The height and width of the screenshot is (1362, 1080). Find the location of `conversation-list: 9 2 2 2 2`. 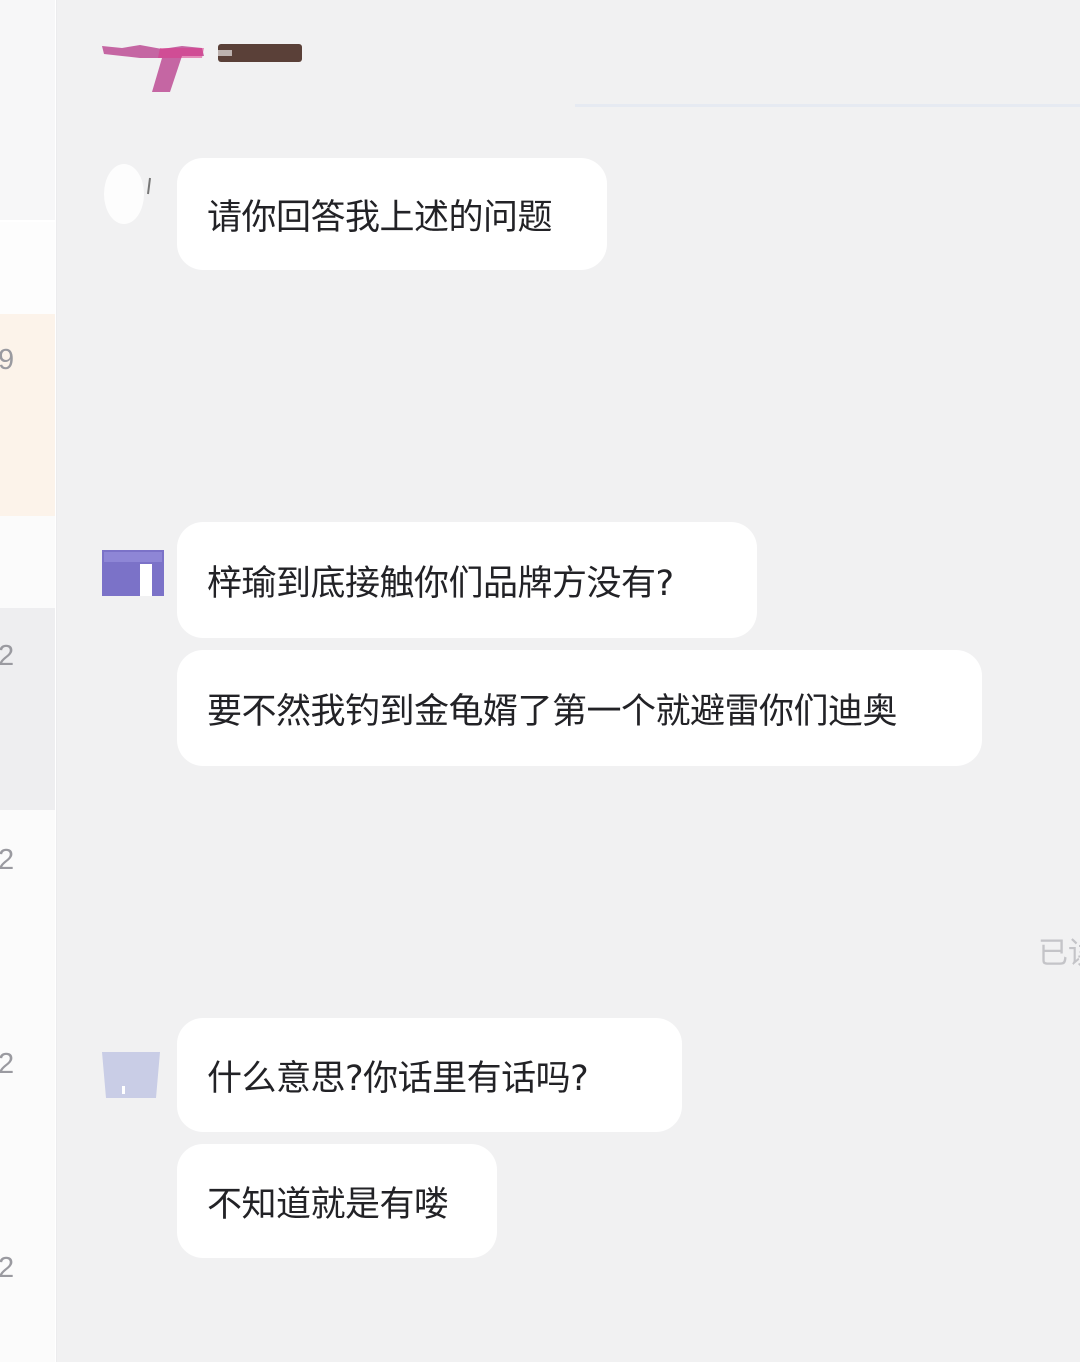

conversation-list: 9 2 2 2 2 is located at coordinates (28, 681).